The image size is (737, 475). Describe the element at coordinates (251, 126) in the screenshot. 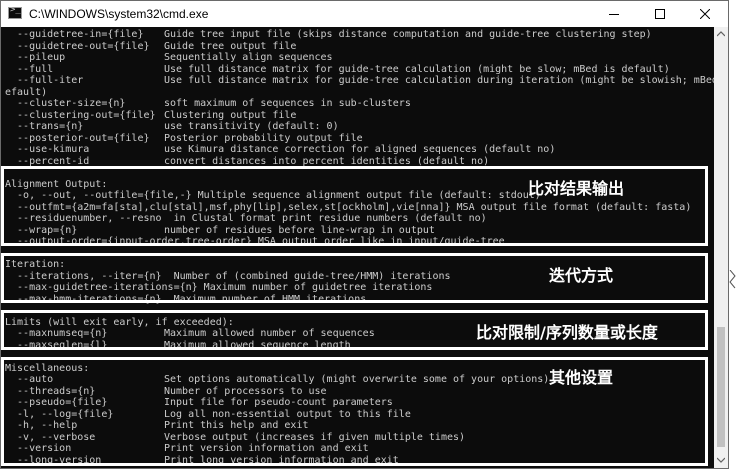

I see `console-line-description: use transitivity (default: 0)` at that location.